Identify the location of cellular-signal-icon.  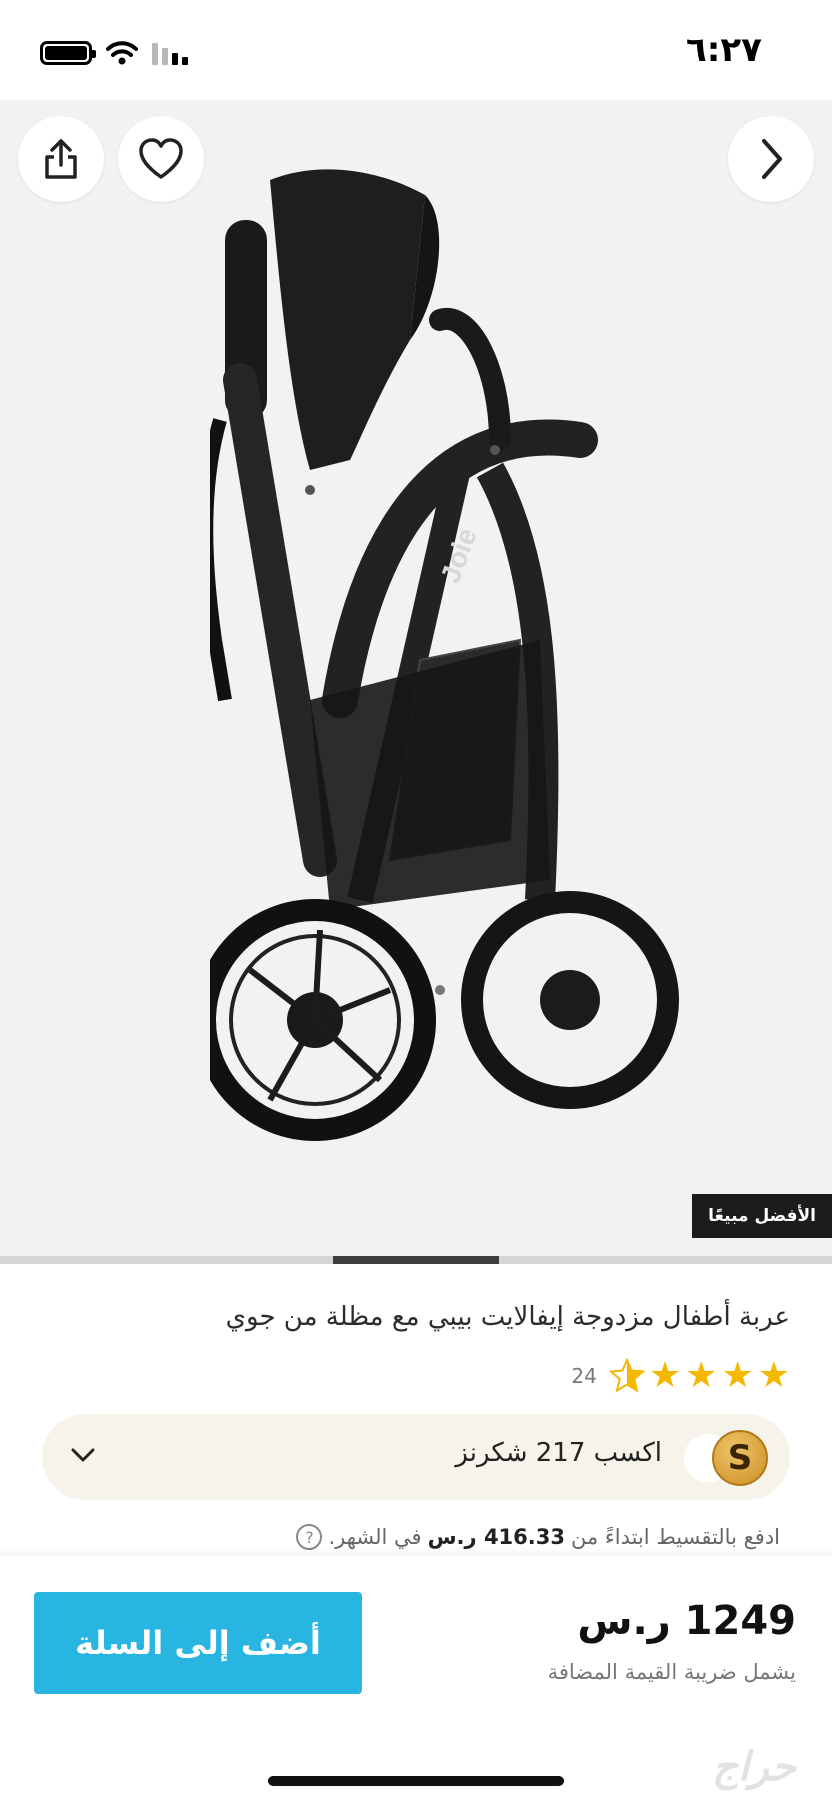
(170, 53).